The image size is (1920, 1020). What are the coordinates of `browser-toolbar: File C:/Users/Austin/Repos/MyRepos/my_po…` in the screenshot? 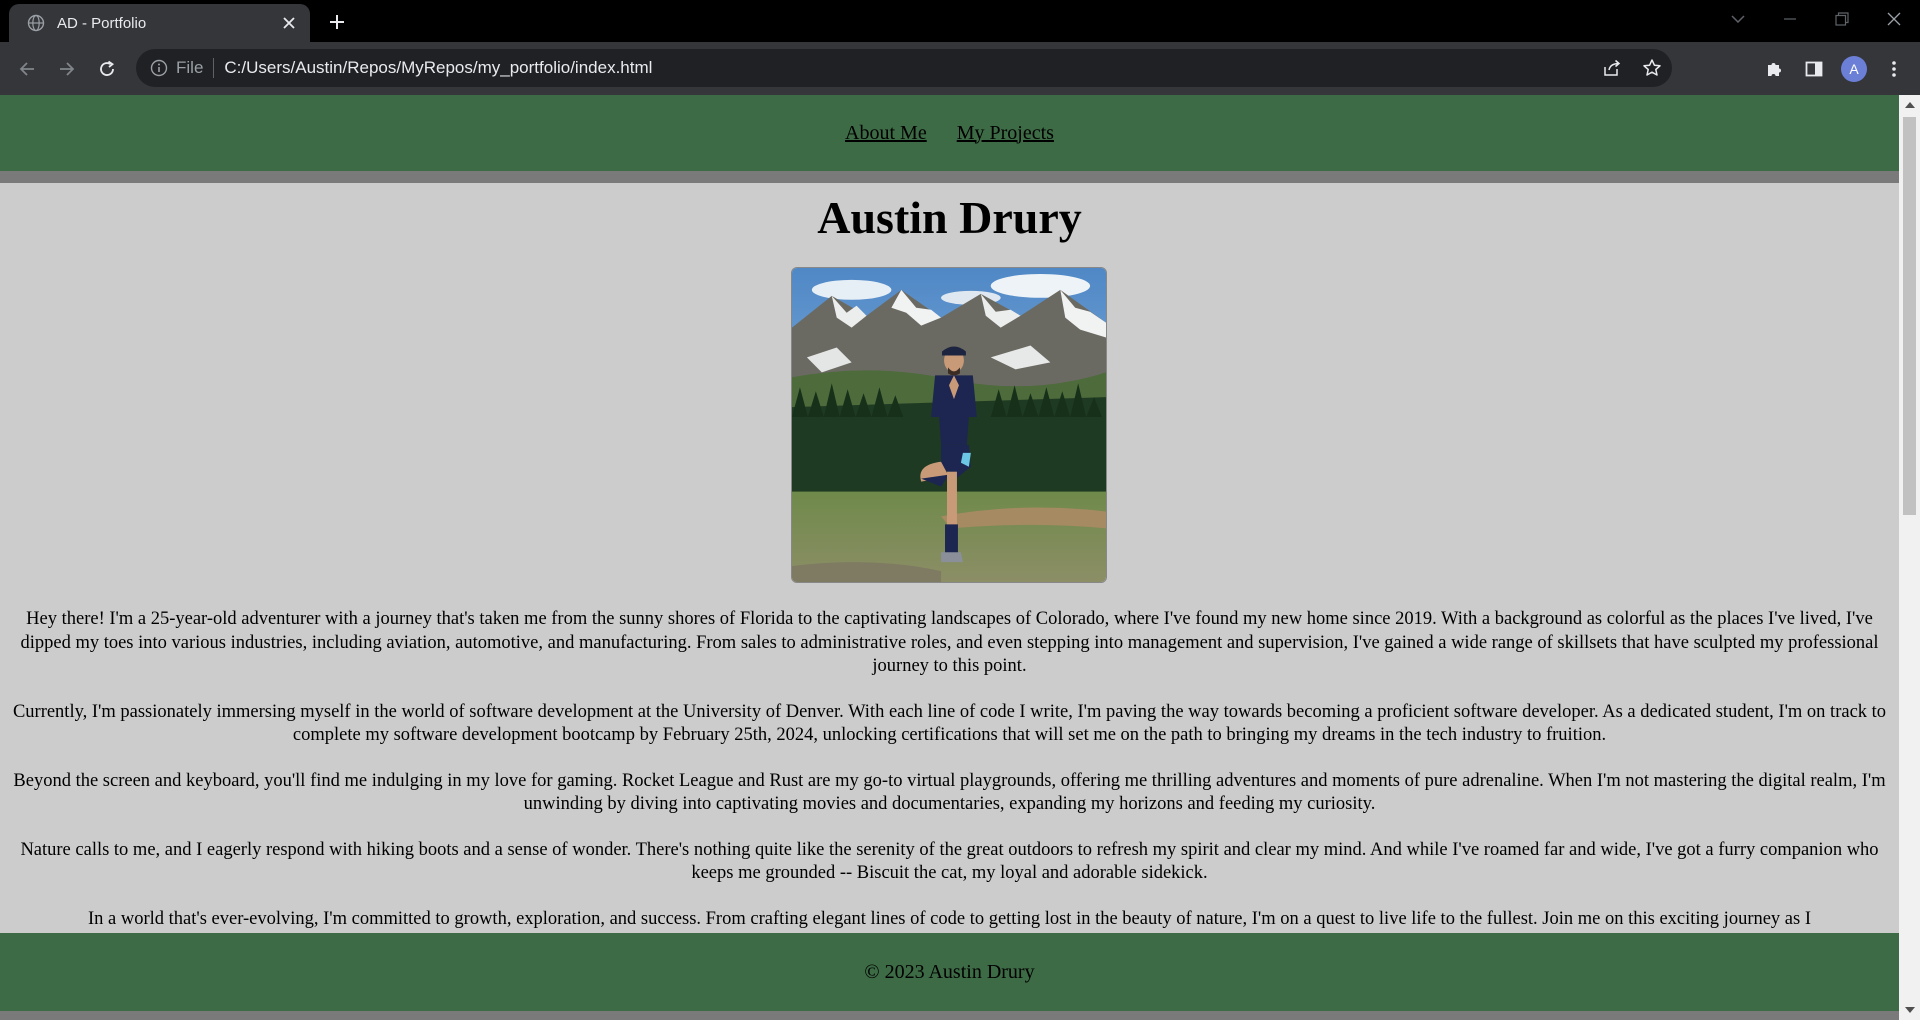 It's located at (960, 68).